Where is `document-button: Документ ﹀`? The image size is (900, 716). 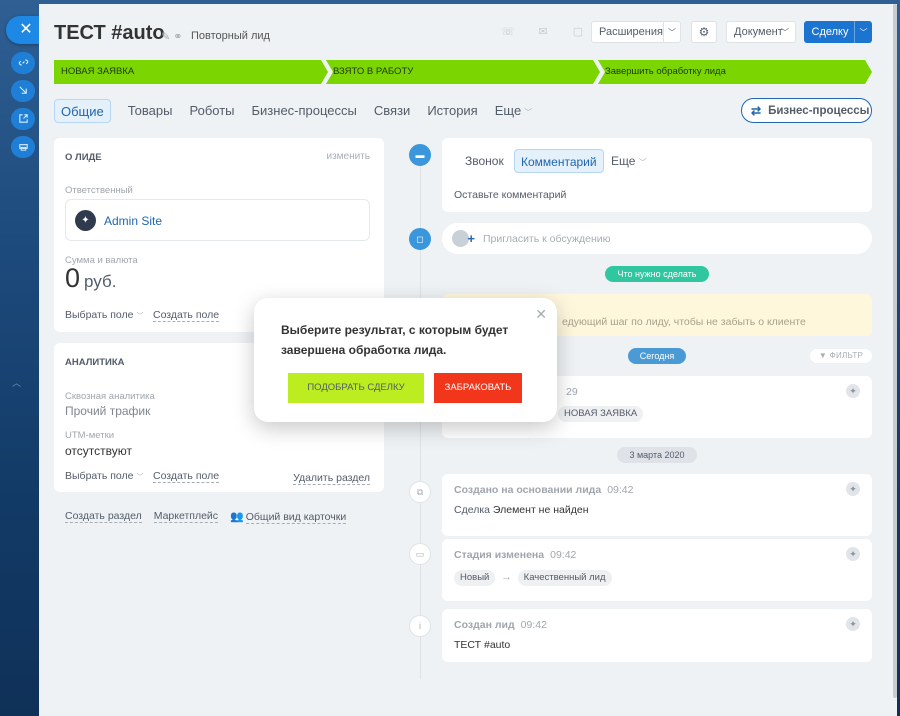
document-button: Документ ﹀ is located at coordinates (761, 32).